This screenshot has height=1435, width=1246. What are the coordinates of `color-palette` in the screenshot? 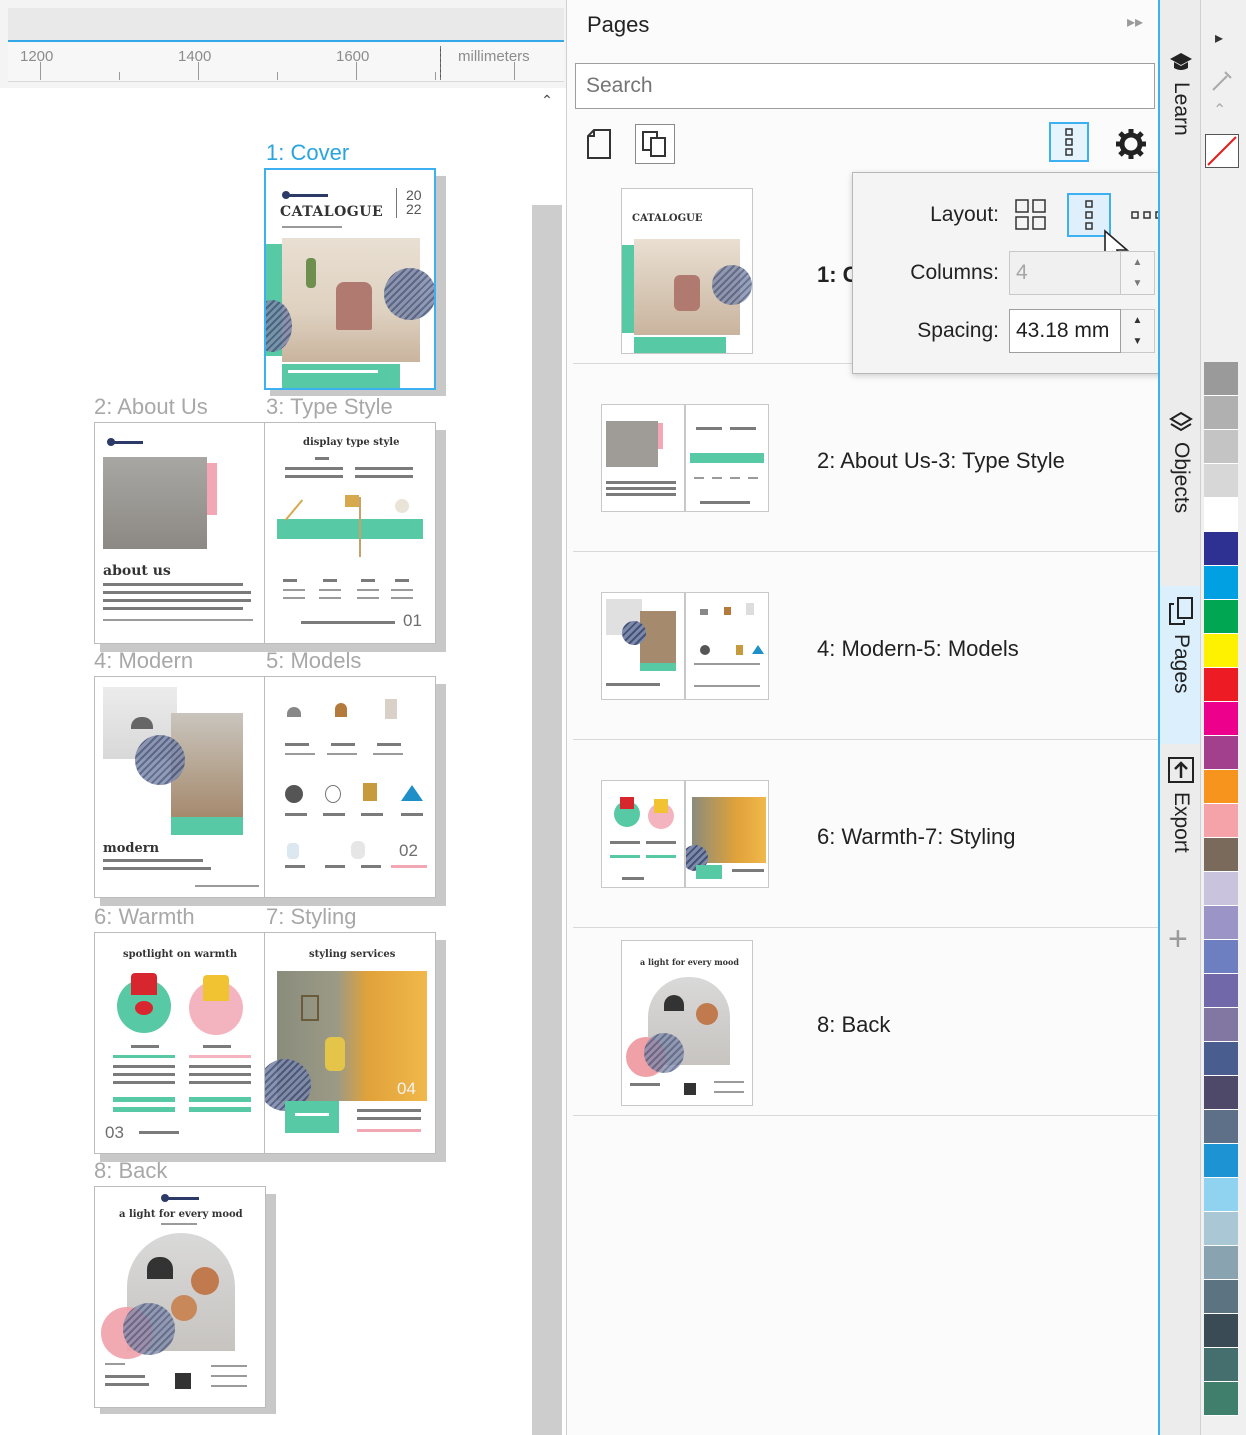 It's located at (1221, 889).